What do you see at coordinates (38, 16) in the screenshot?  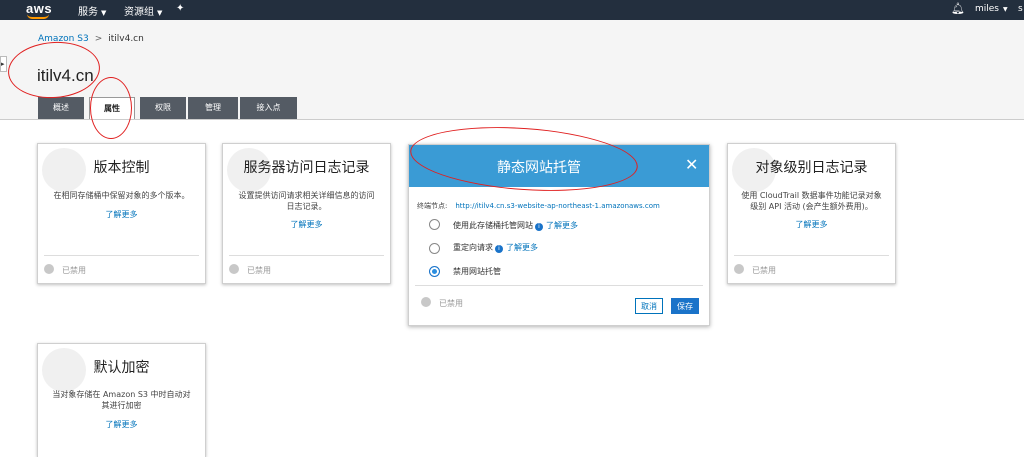 I see `aws-logo-smile` at bounding box center [38, 16].